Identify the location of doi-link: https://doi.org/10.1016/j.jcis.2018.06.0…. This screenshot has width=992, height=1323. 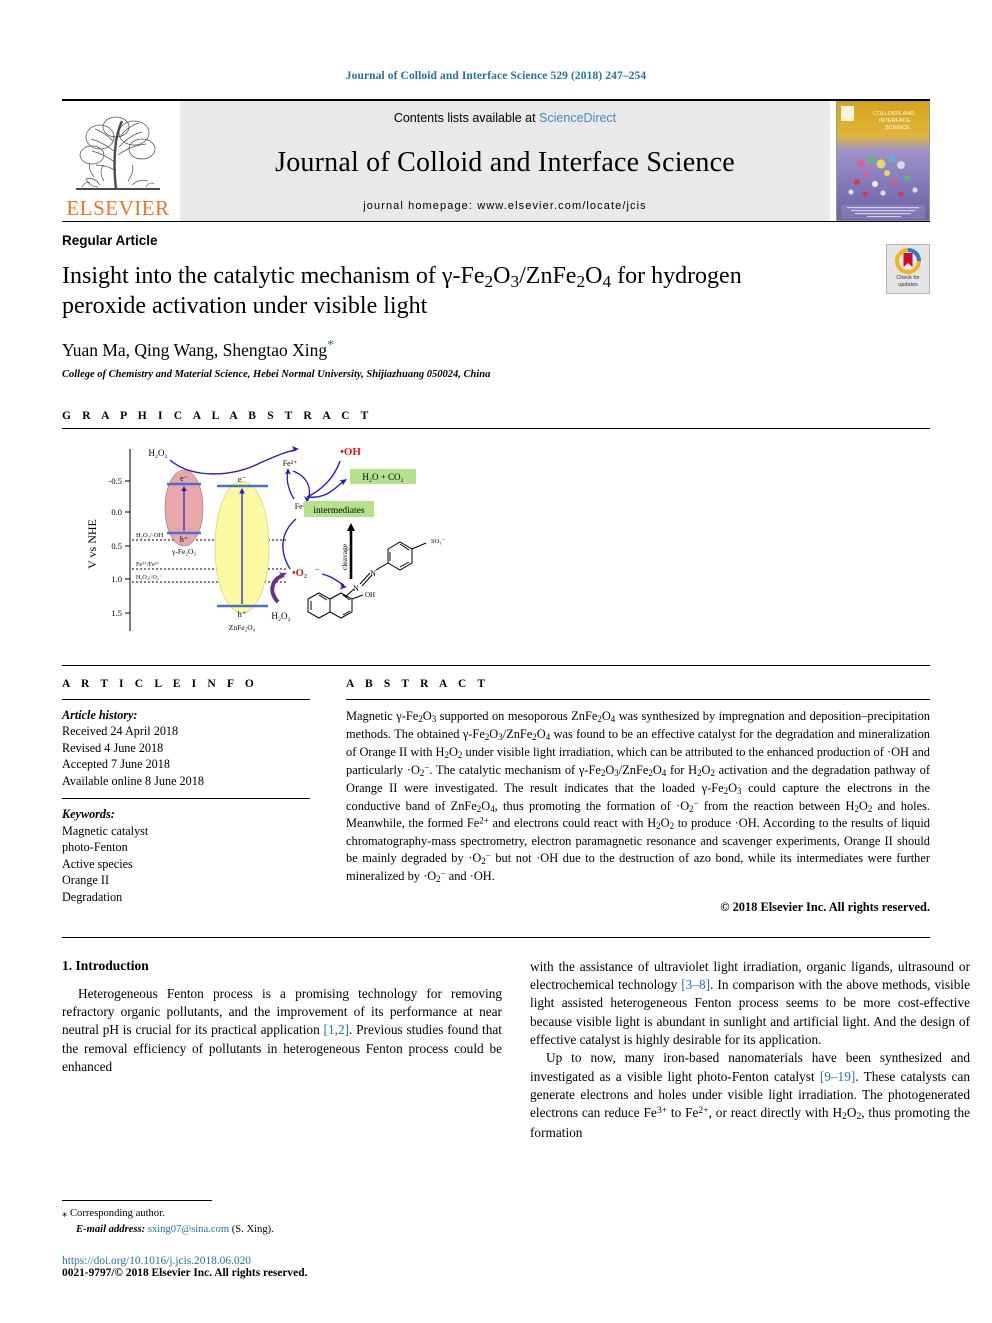
(282, 1261).